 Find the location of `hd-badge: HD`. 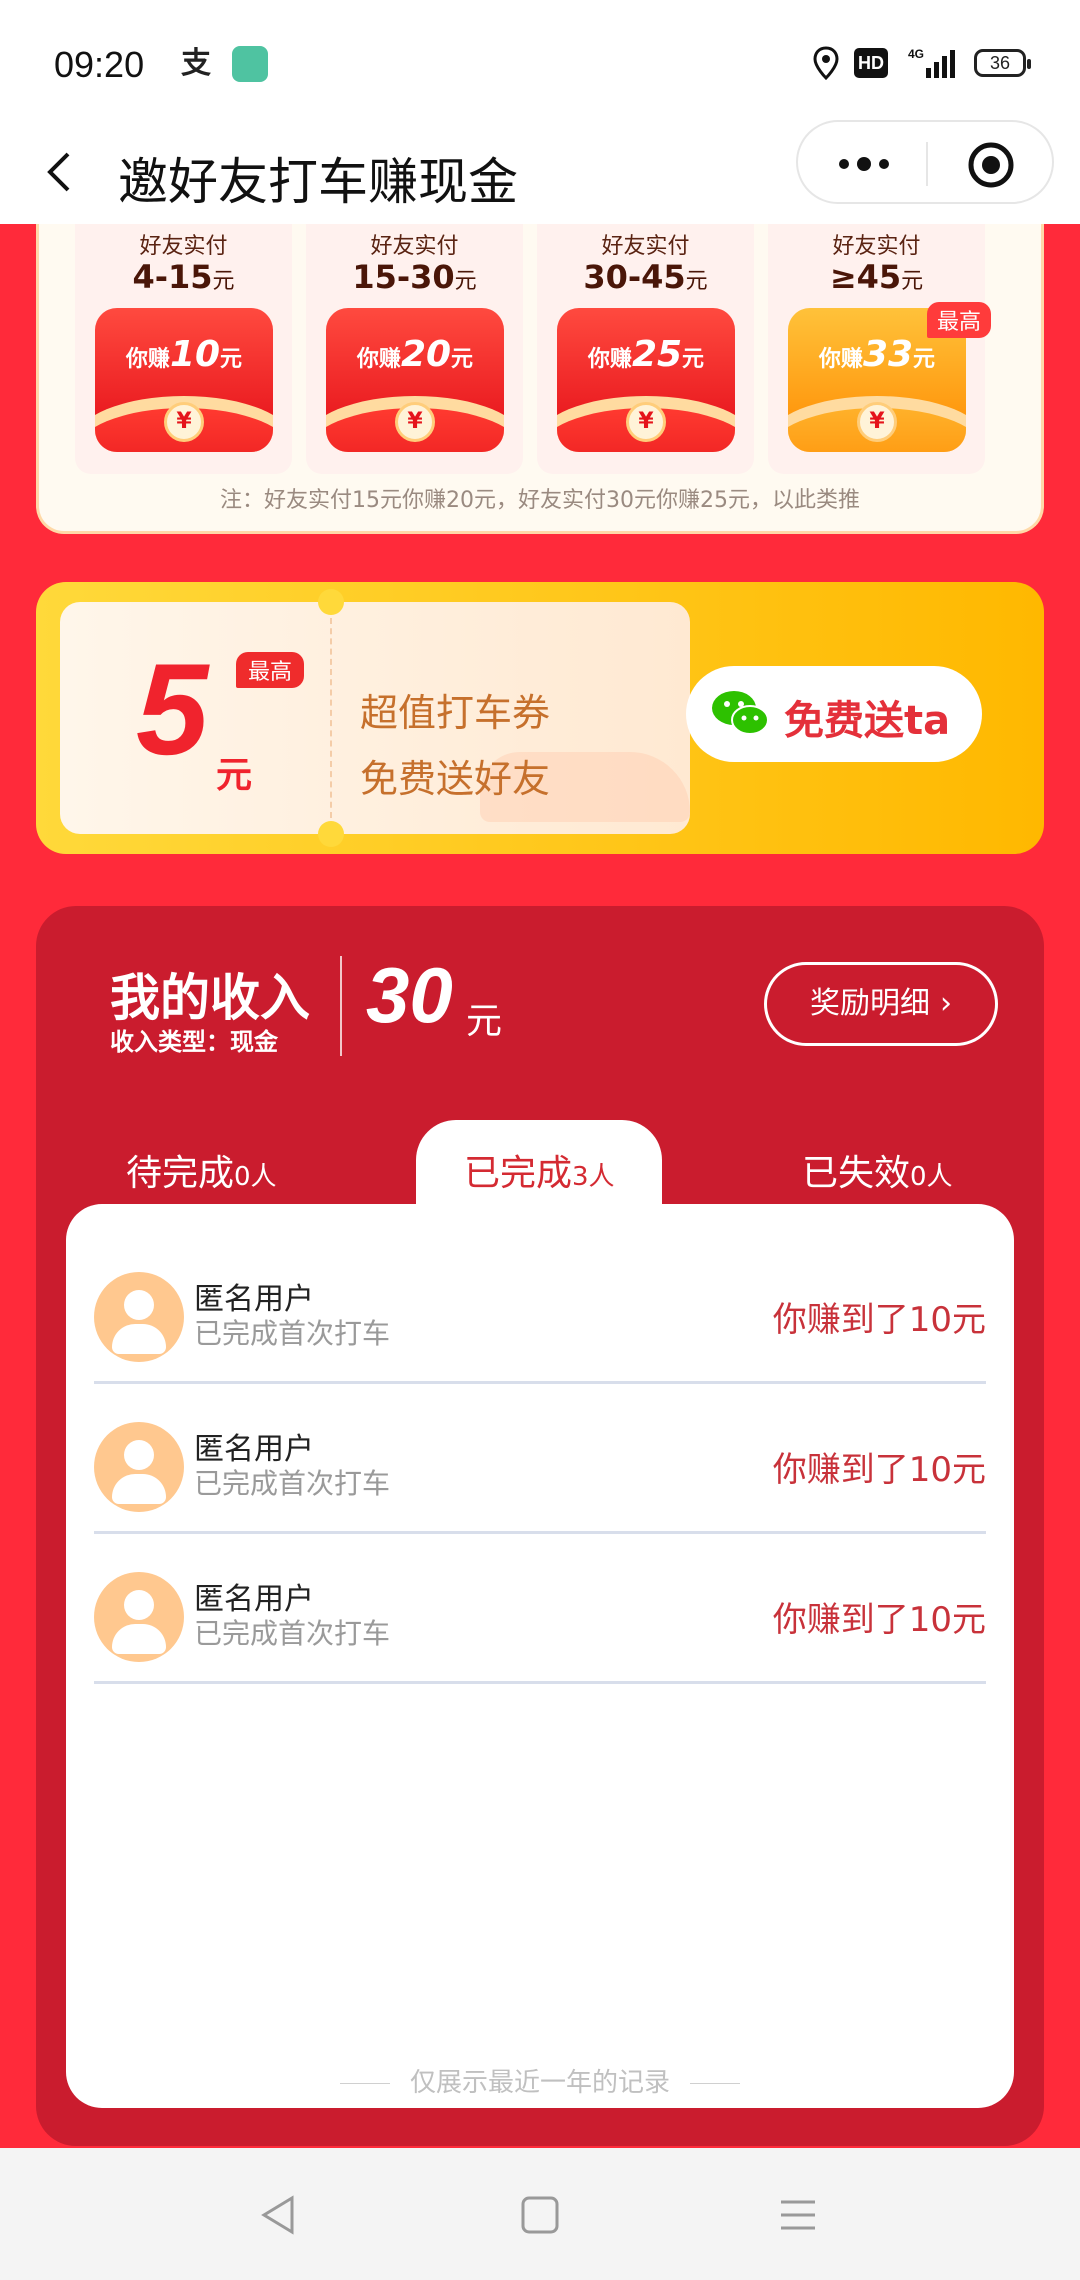

hd-badge: HD is located at coordinates (871, 63).